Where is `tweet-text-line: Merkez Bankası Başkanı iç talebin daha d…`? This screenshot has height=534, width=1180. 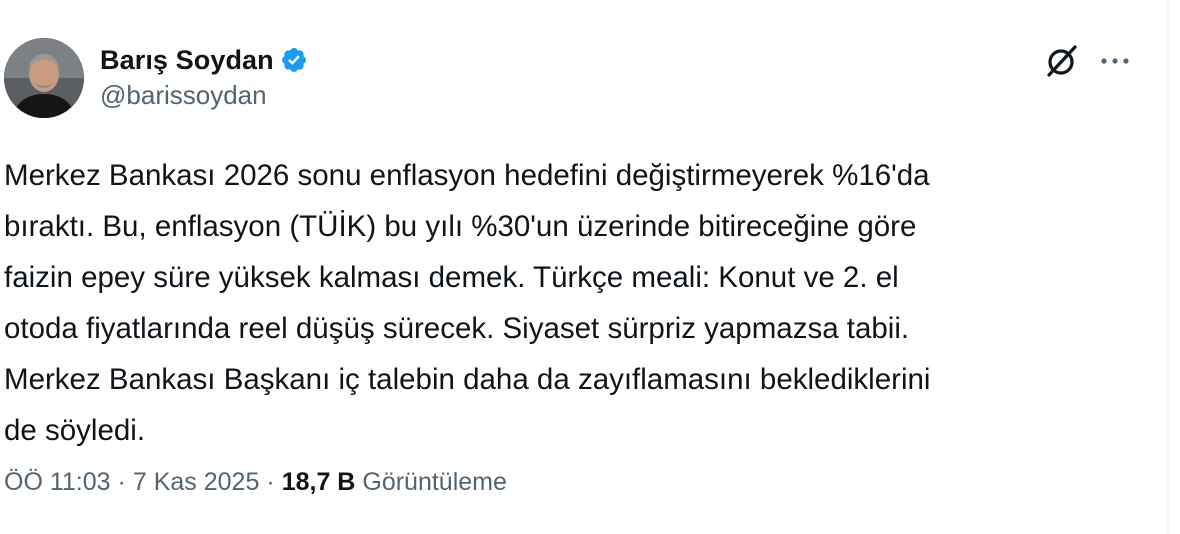 tweet-text-line: Merkez Bankası Başkanı iç talebin daha d… is located at coordinates (467, 379).